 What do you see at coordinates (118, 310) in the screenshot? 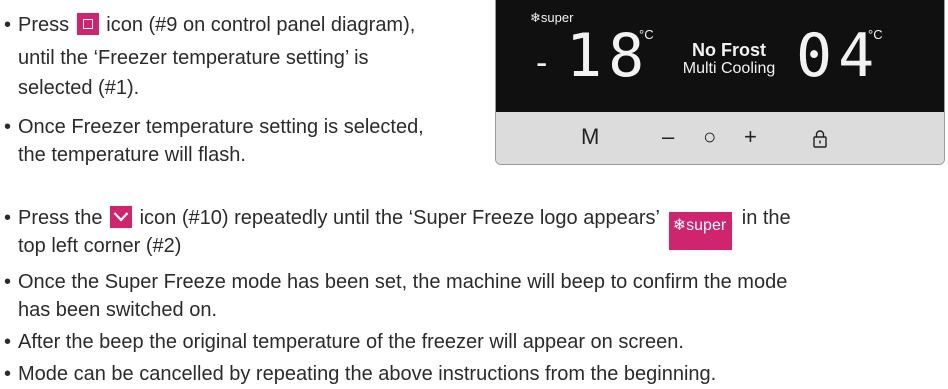
I see `bullet-4-line-2: has been switched on.` at bounding box center [118, 310].